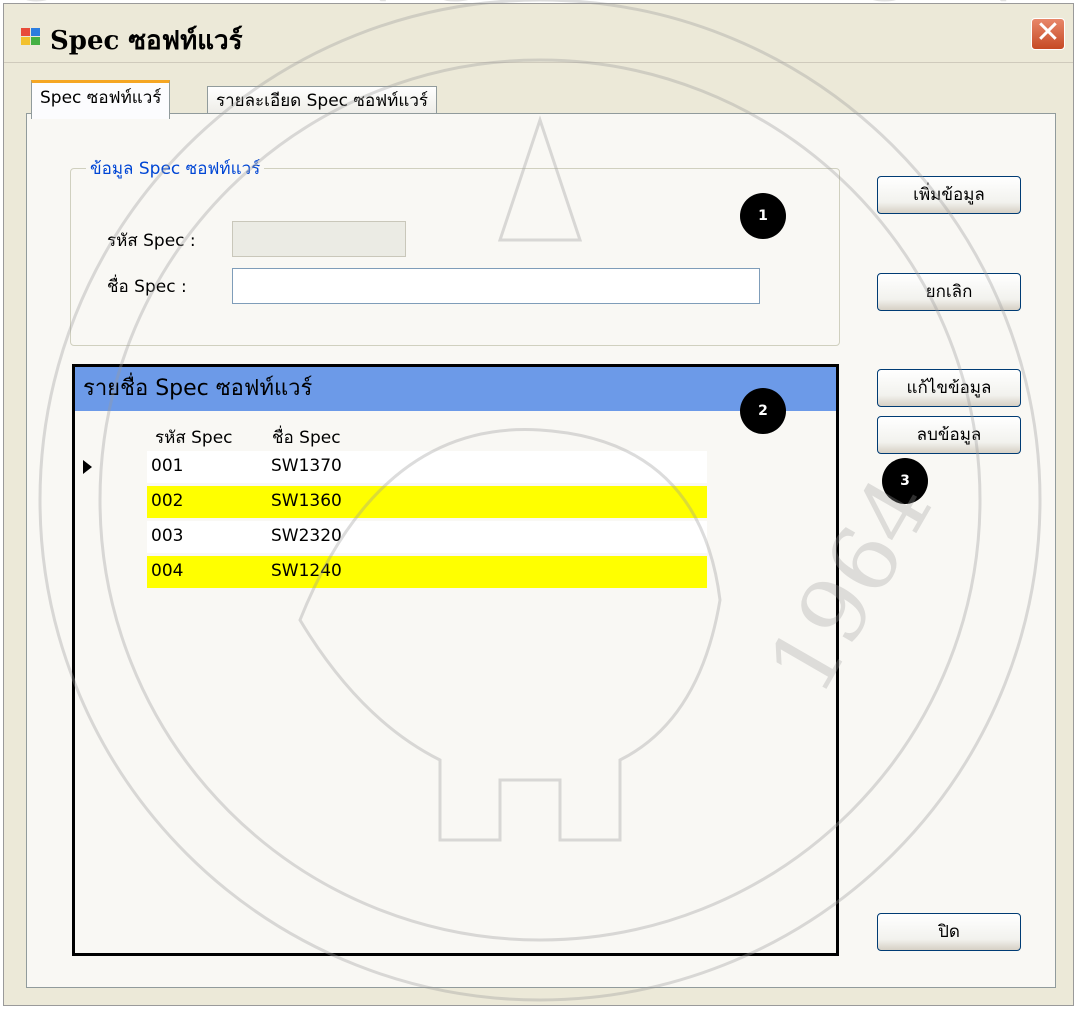 The height and width of the screenshot is (1009, 1077). I want to click on grid-caption: รายชื่อ Spec ซอฟท์แวร์, so click(455, 389).